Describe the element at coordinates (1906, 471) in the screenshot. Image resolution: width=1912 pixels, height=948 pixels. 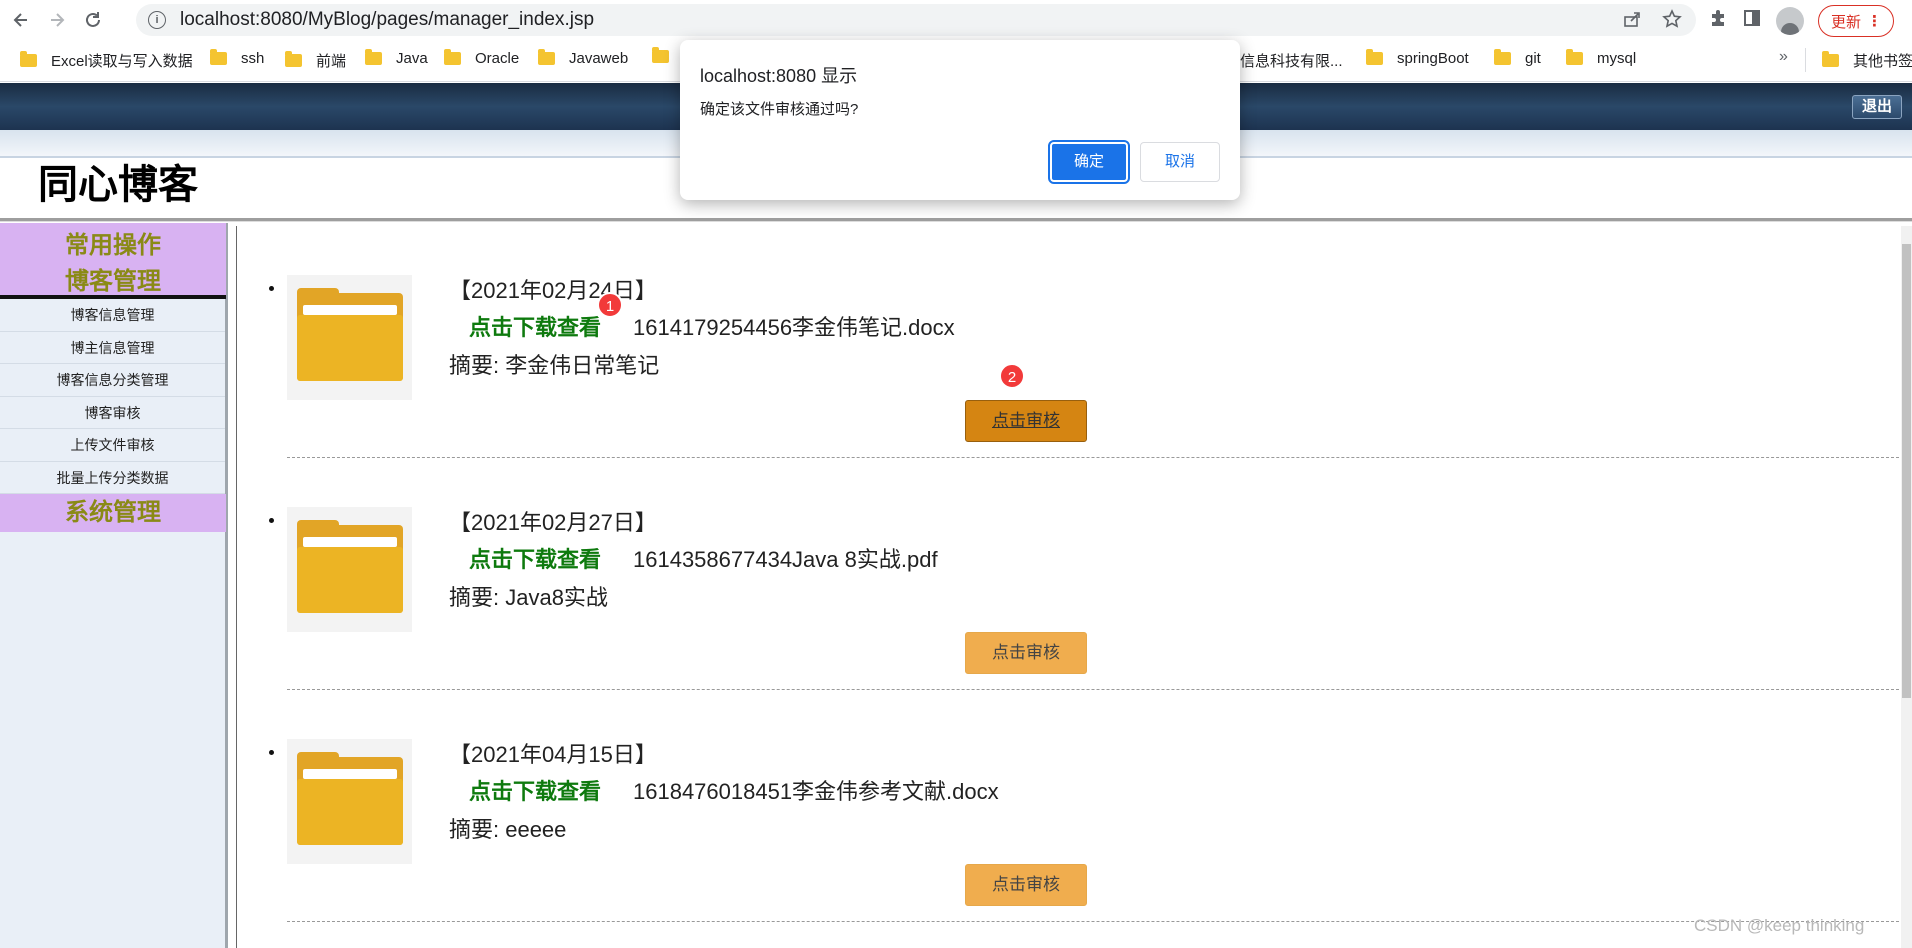
I see `scrollbar-thumb` at that location.